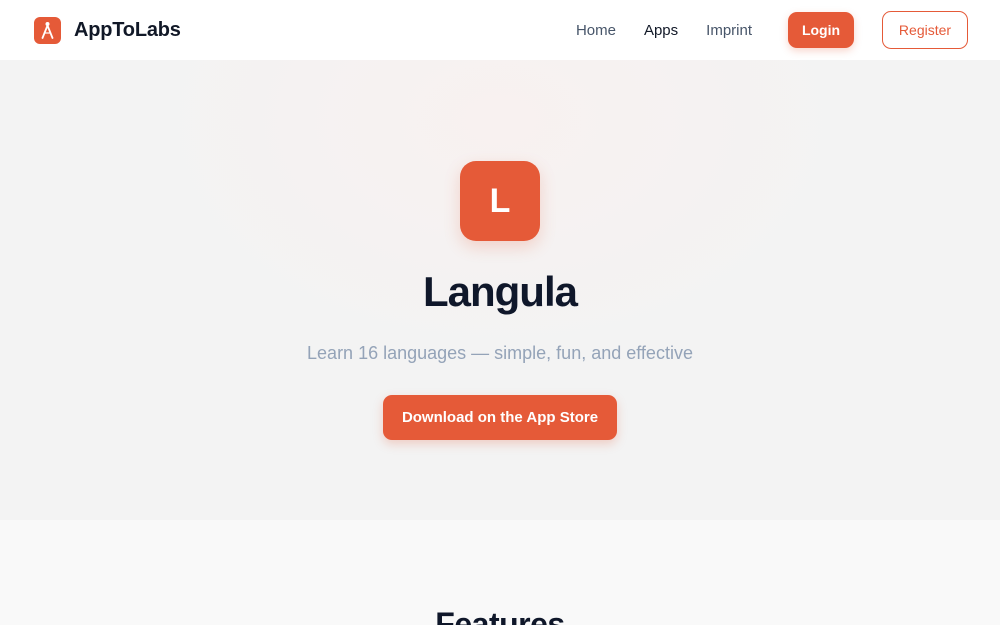 This screenshot has width=1000, height=625. Describe the element at coordinates (661, 30) in the screenshot. I see `nav-apps: Apps` at that location.